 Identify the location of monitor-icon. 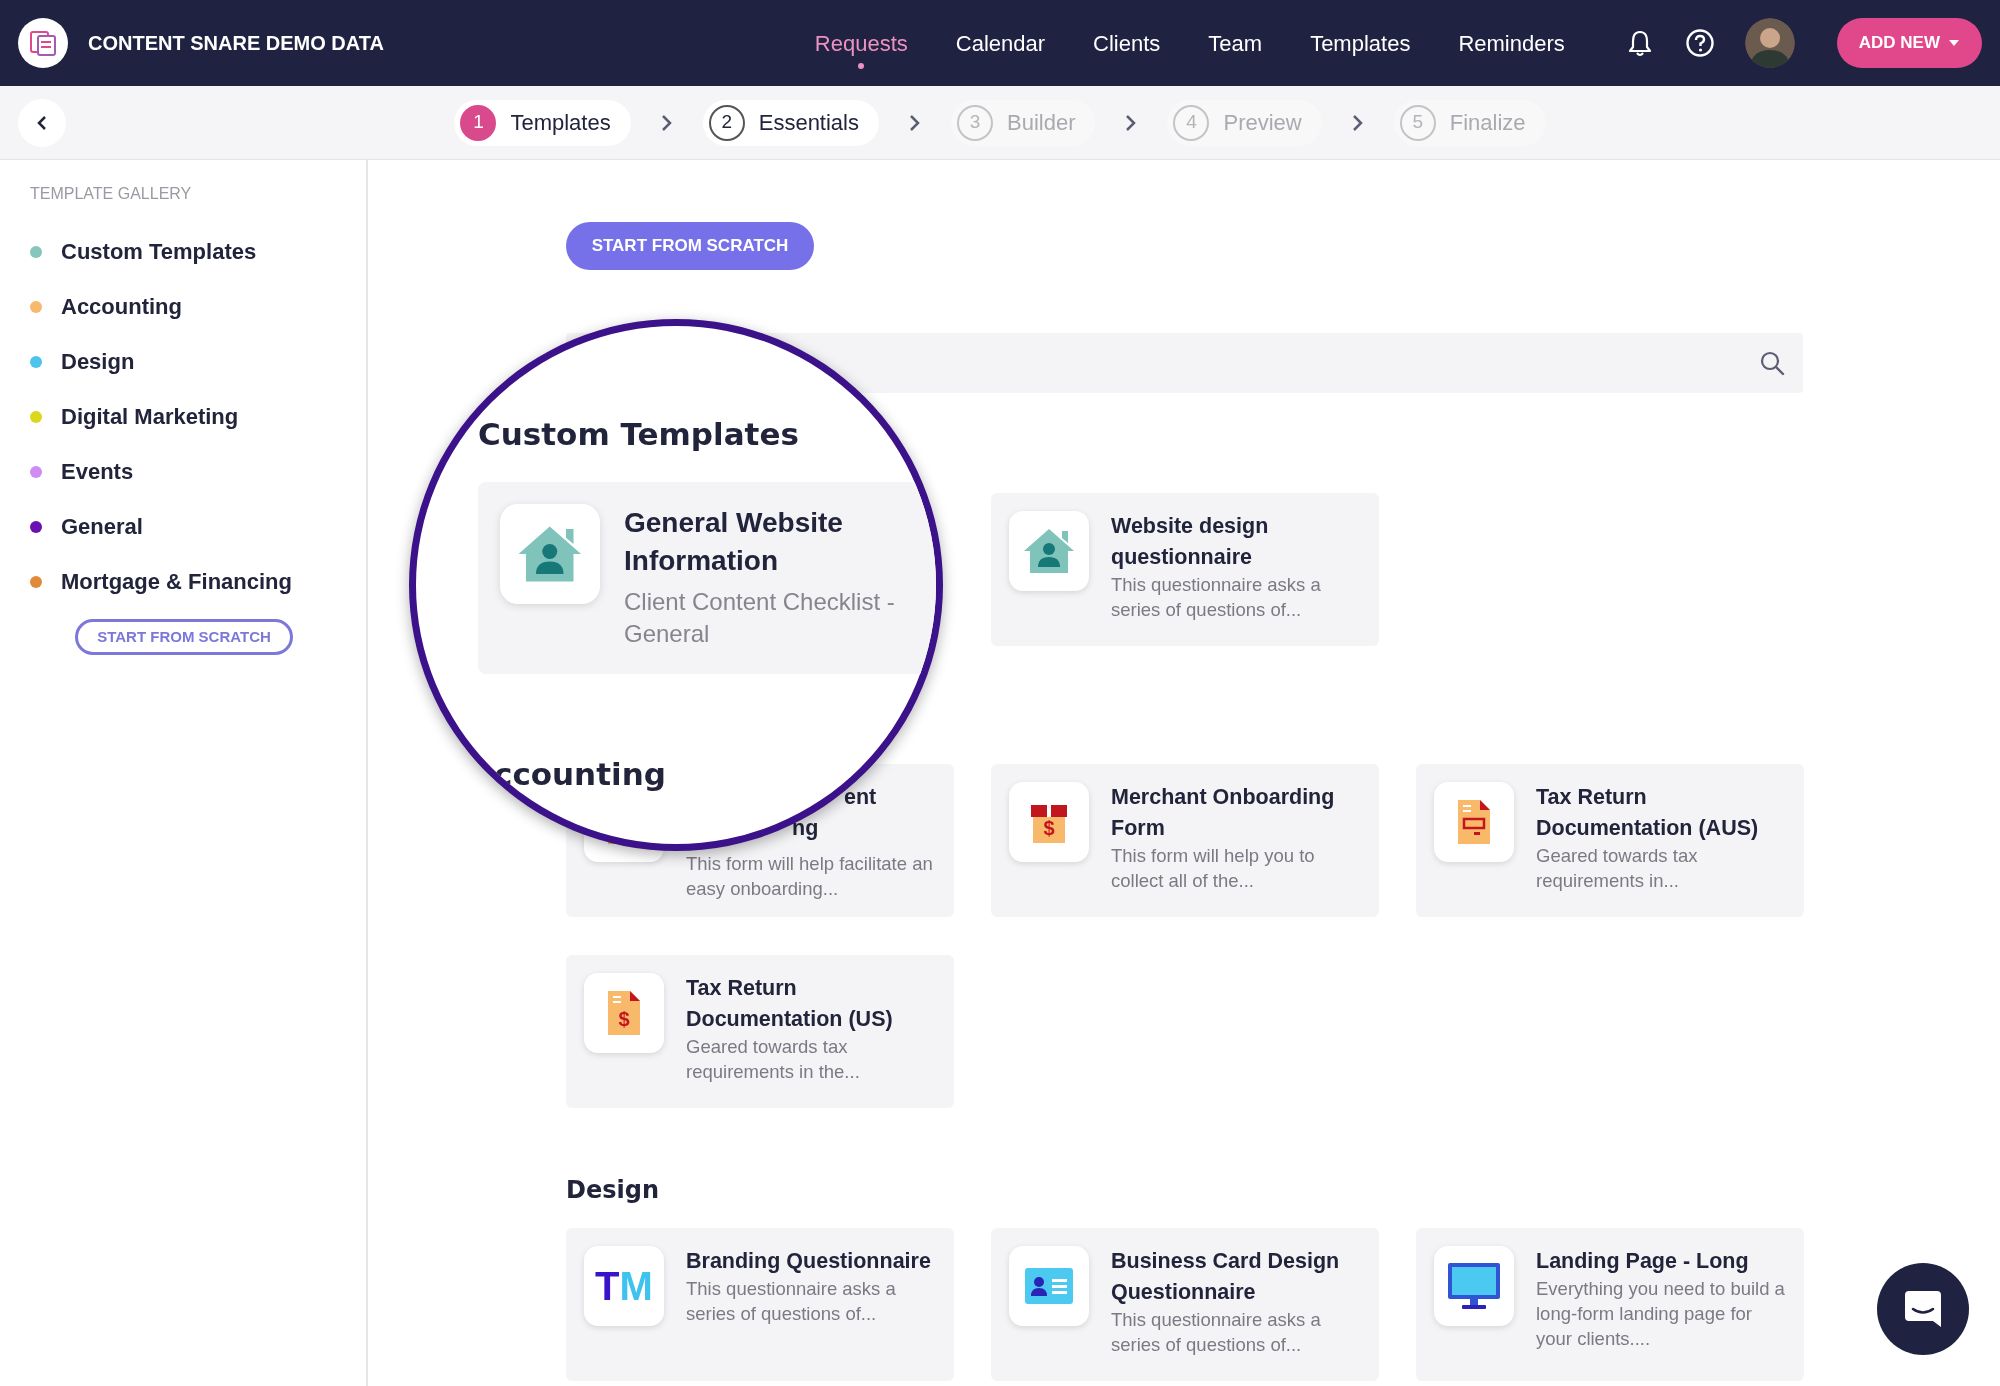
(1474, 1286).